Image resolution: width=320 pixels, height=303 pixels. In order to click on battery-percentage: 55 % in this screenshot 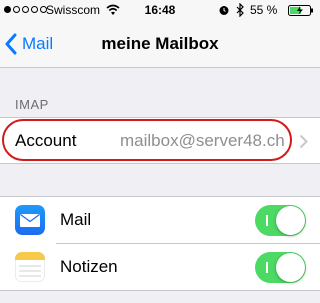, I will do `click(264, 10)`.